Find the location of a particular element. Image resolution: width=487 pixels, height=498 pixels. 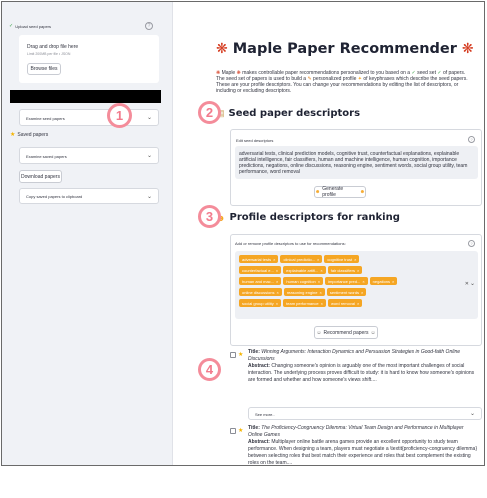

copy-label: Copy saved papers to clipboard is located at coordinates (54, 196).